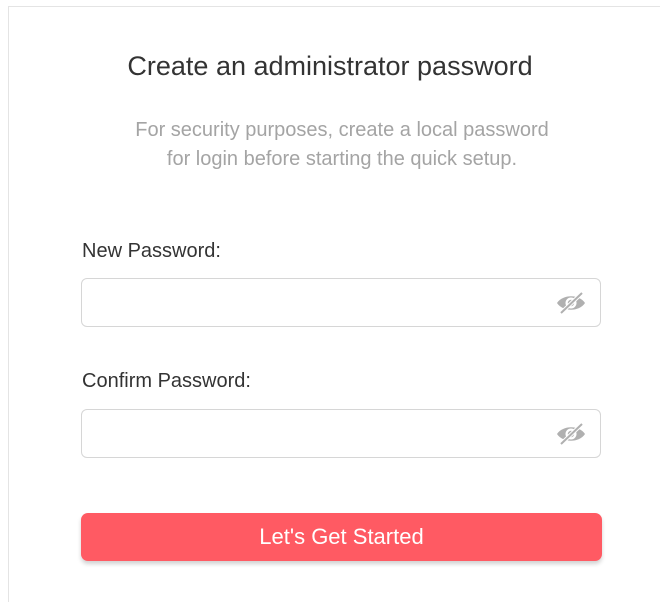  Describe the element at coordinates (341, 537) in the screenshot. I see `lets-get-started-button: Let's Get Started` at that location.